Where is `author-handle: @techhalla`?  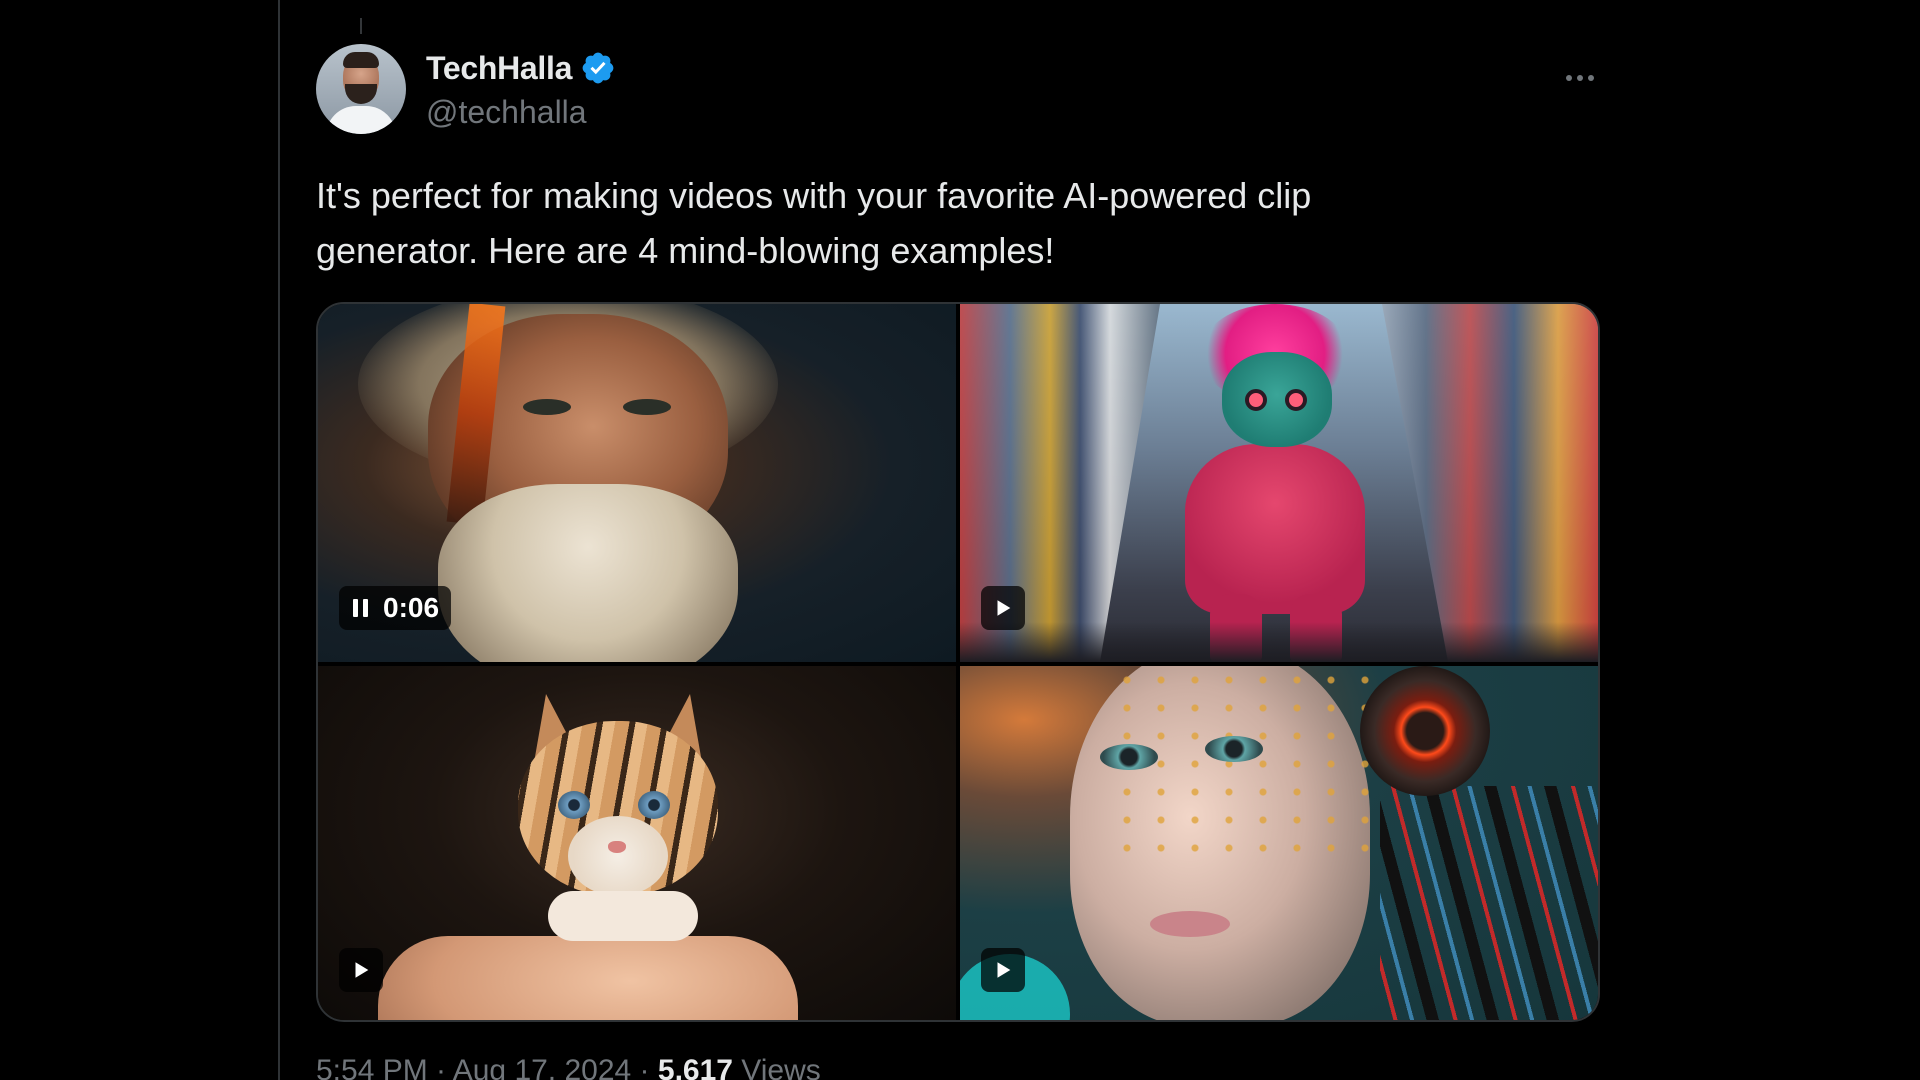 author-handle: @techhalla is located at coordinates (506, 112).